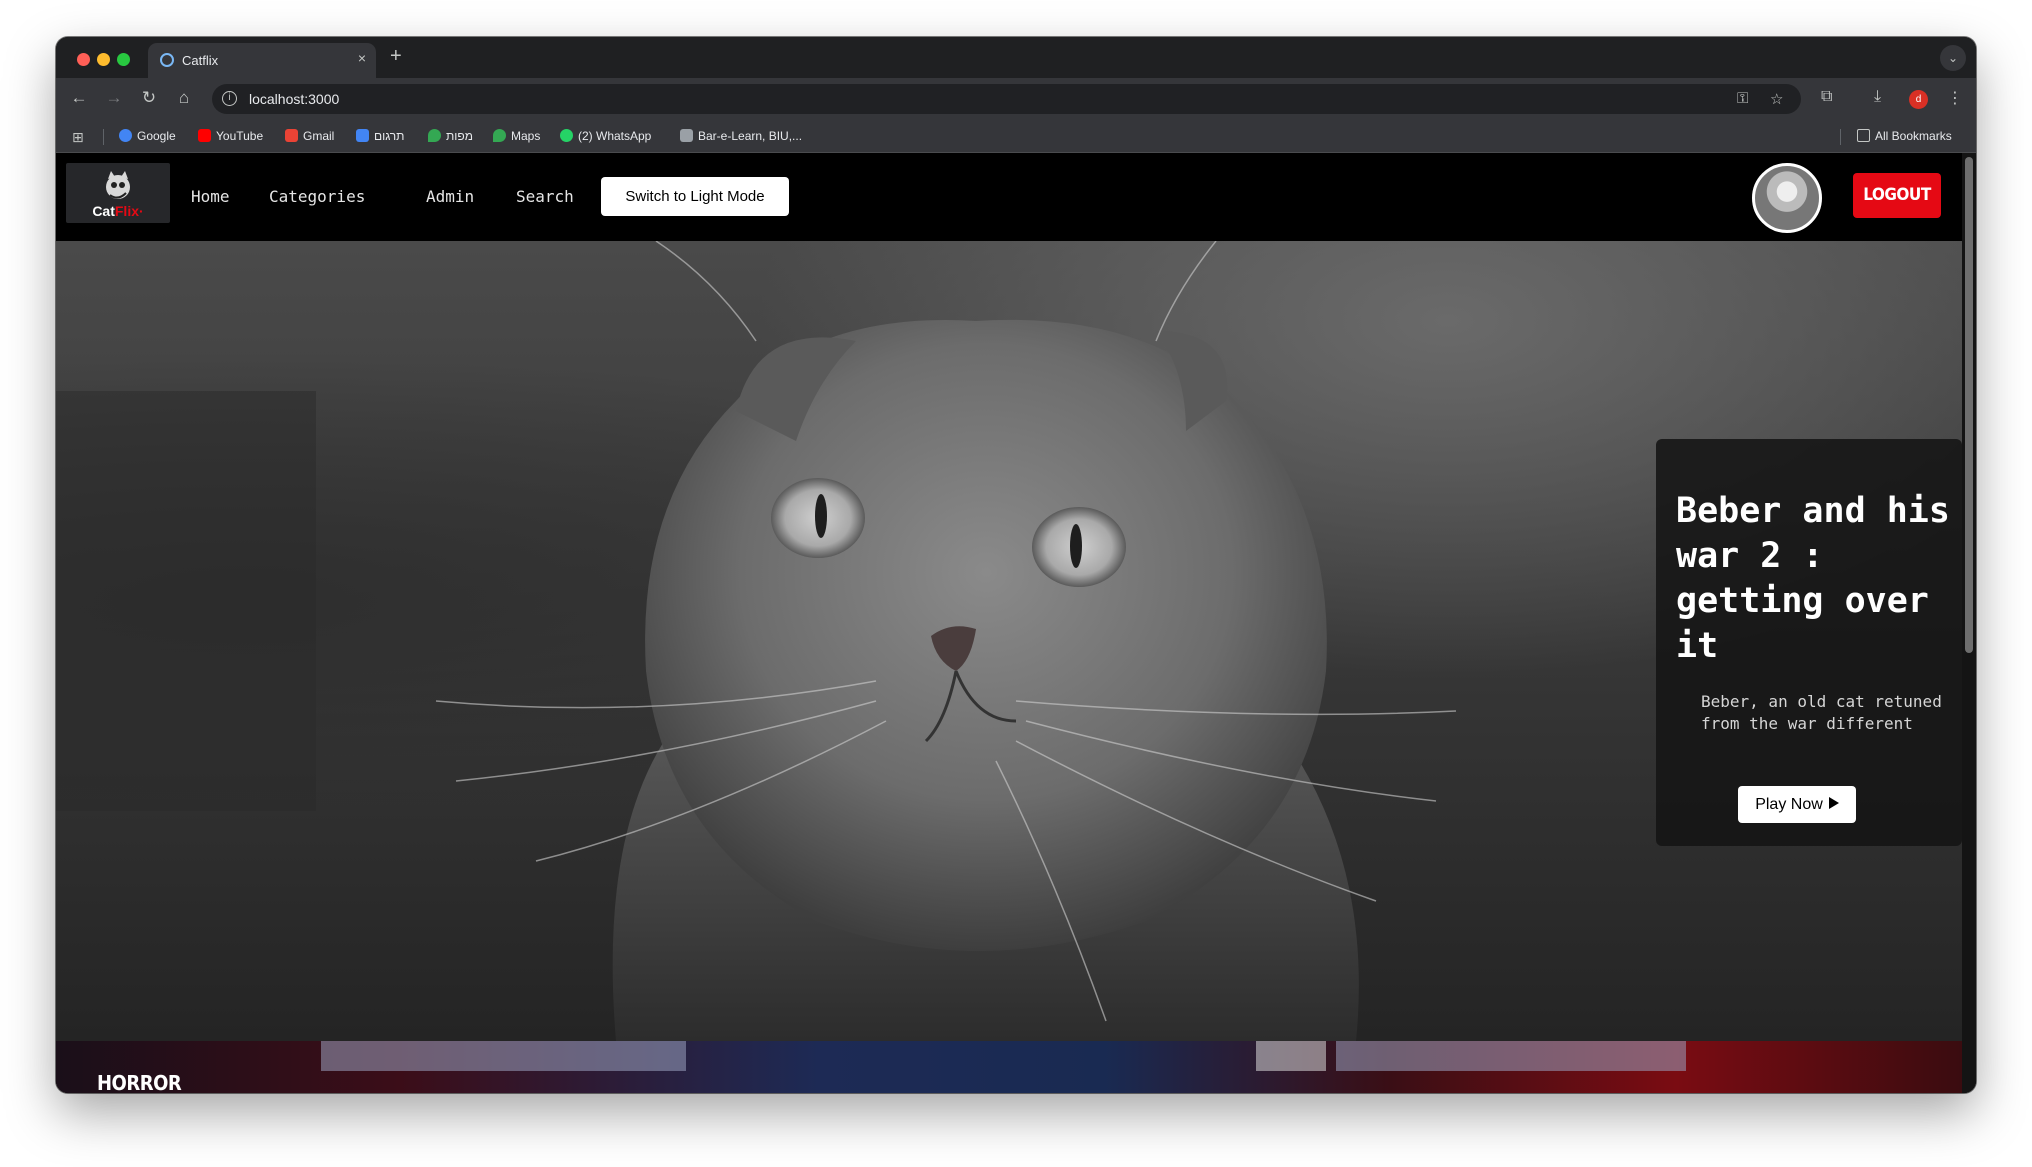  Describe the element at coordinates (1833, 803) in the screenshot. I see `play-icon` at that location.